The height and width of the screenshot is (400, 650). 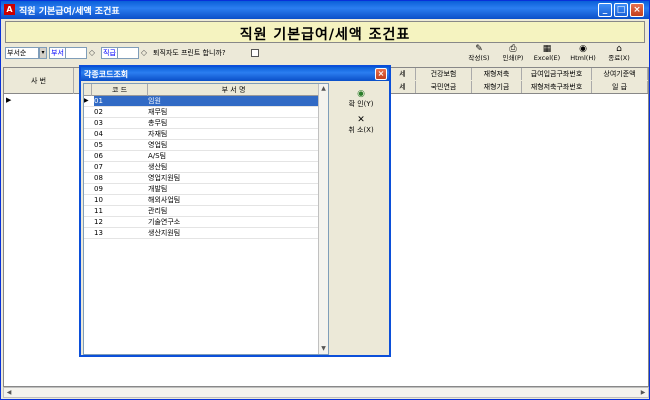 What do you see at coordinates (323, 219) in the screenshot?
I see `vertical-scrollbar: ▲ ▼` at bounding box center [323, 219].